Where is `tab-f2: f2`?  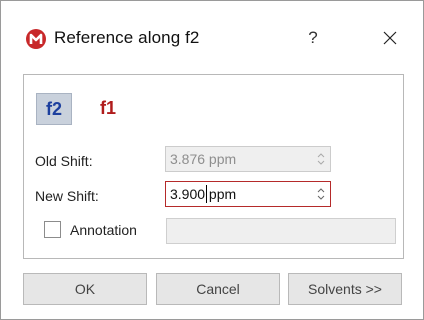 tab-f2: f2 is located at coordinates (54, 109).